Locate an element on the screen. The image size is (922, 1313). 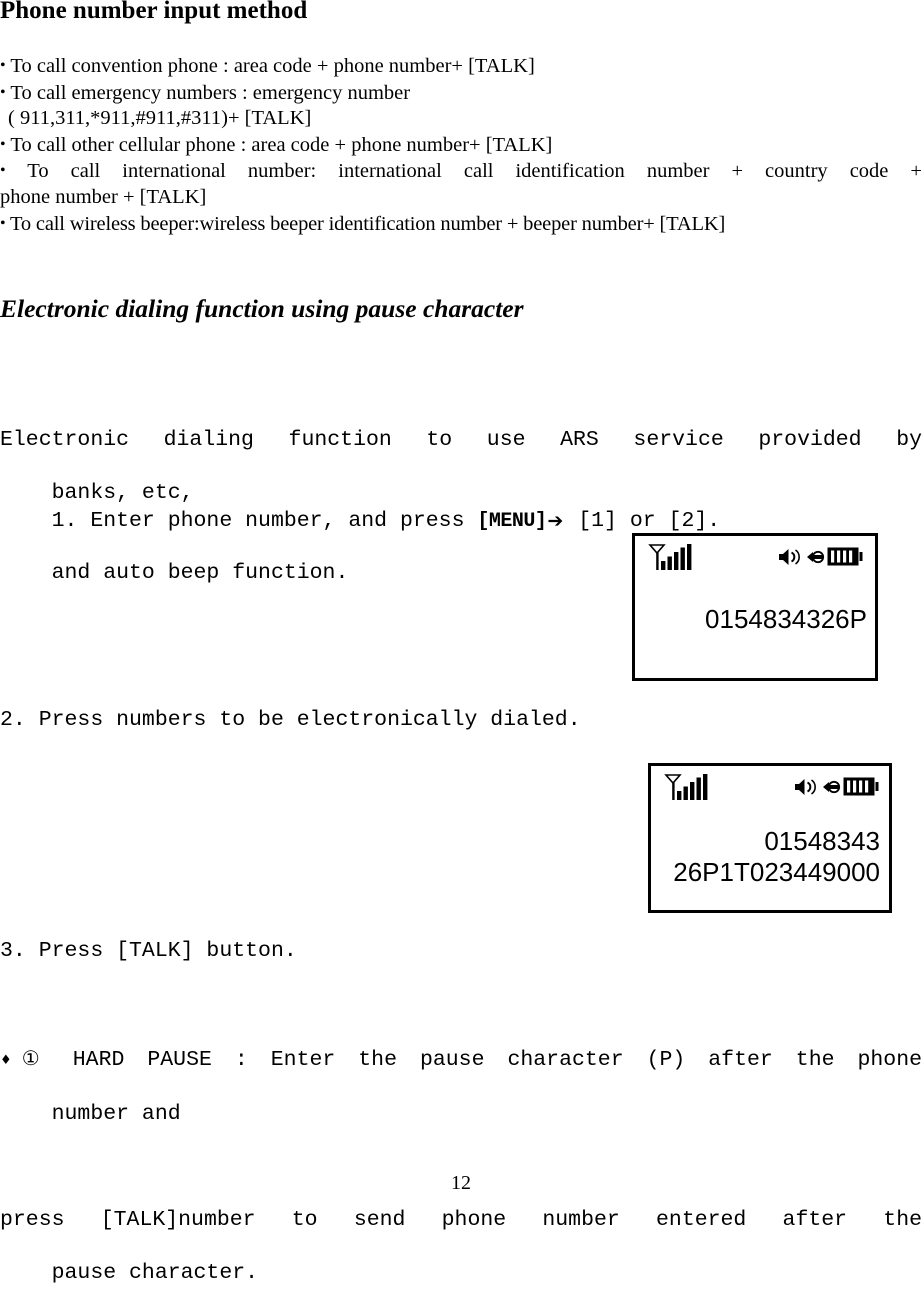
arrow-right-icon: ➔ is located at coordinates (555, 520).